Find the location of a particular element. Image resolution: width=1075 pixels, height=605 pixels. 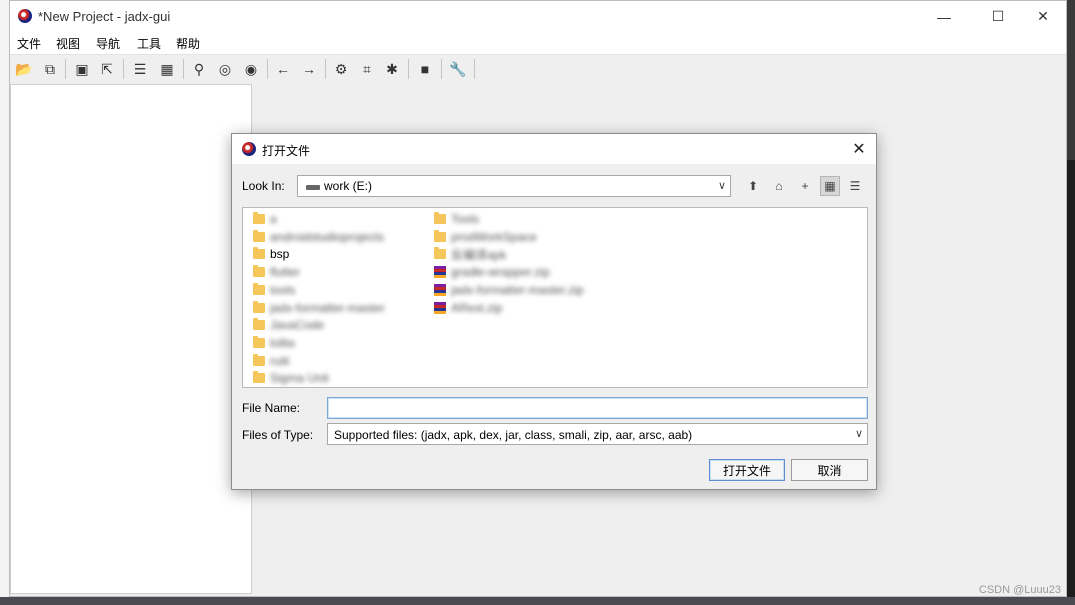

file-list-item: Sigma Unit is located at coordinates (291, 378).